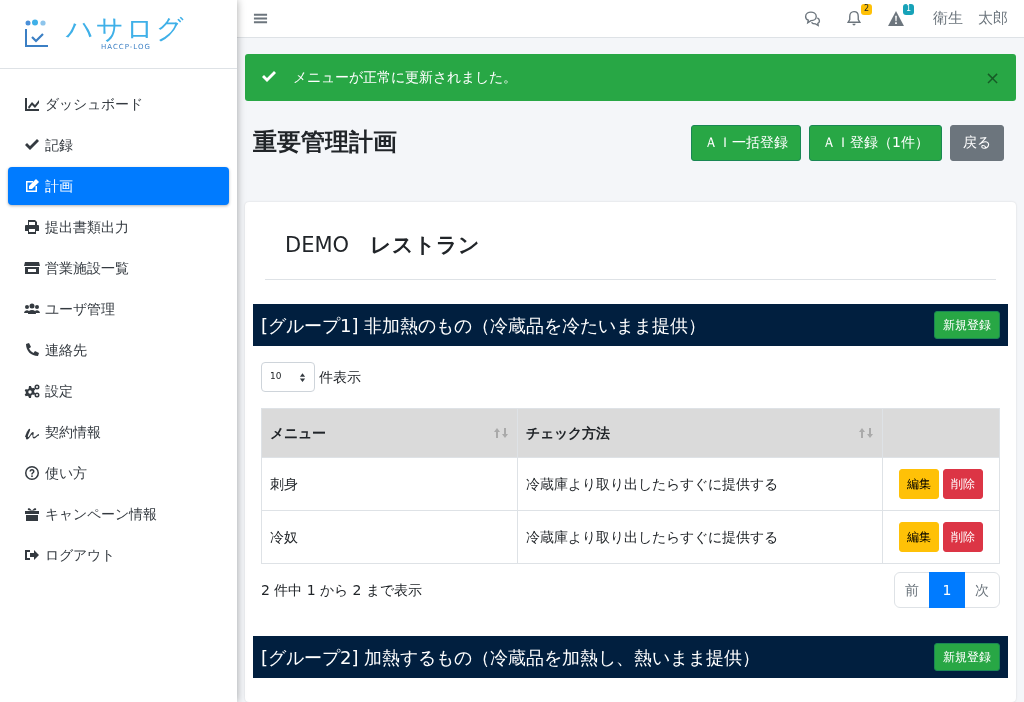  Describe the element at coordinates (568, 433) in the screenshot. I see `column-header: チェック方法` at that location.